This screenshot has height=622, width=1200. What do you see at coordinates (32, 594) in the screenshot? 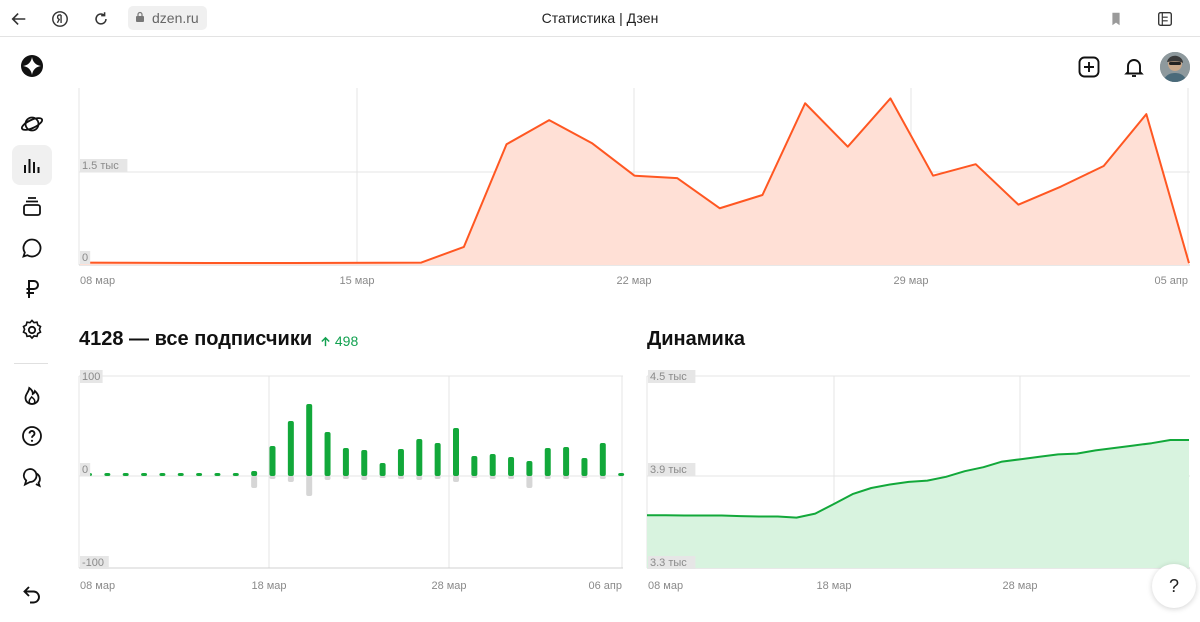
I see `undo-icon` at bounding box center [32, 594].